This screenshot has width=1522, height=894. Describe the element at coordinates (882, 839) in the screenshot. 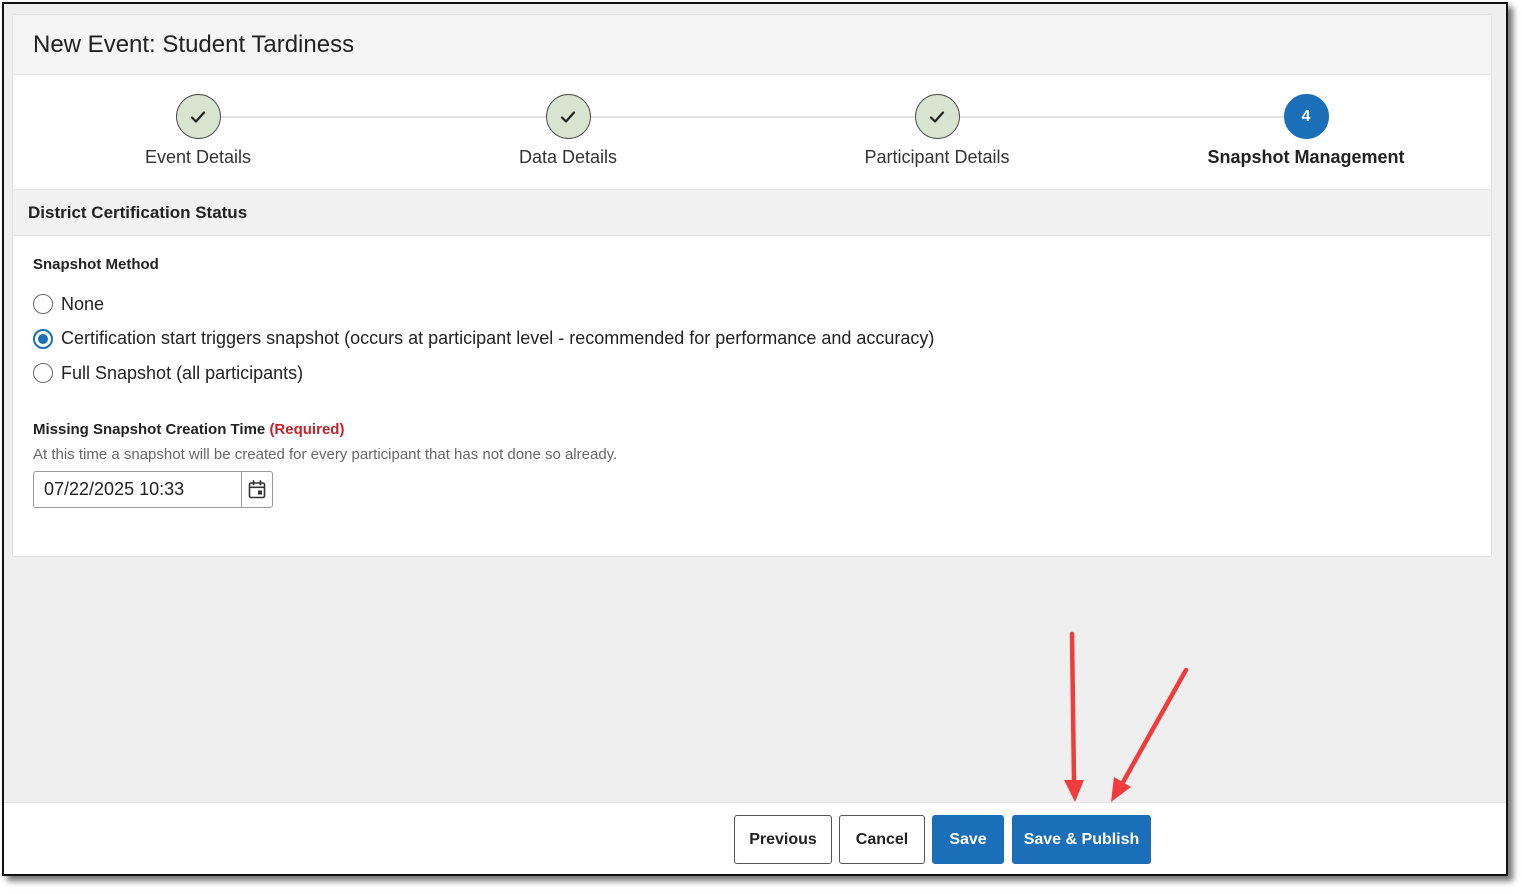

I see `cancel-button: Cancel` at that location.